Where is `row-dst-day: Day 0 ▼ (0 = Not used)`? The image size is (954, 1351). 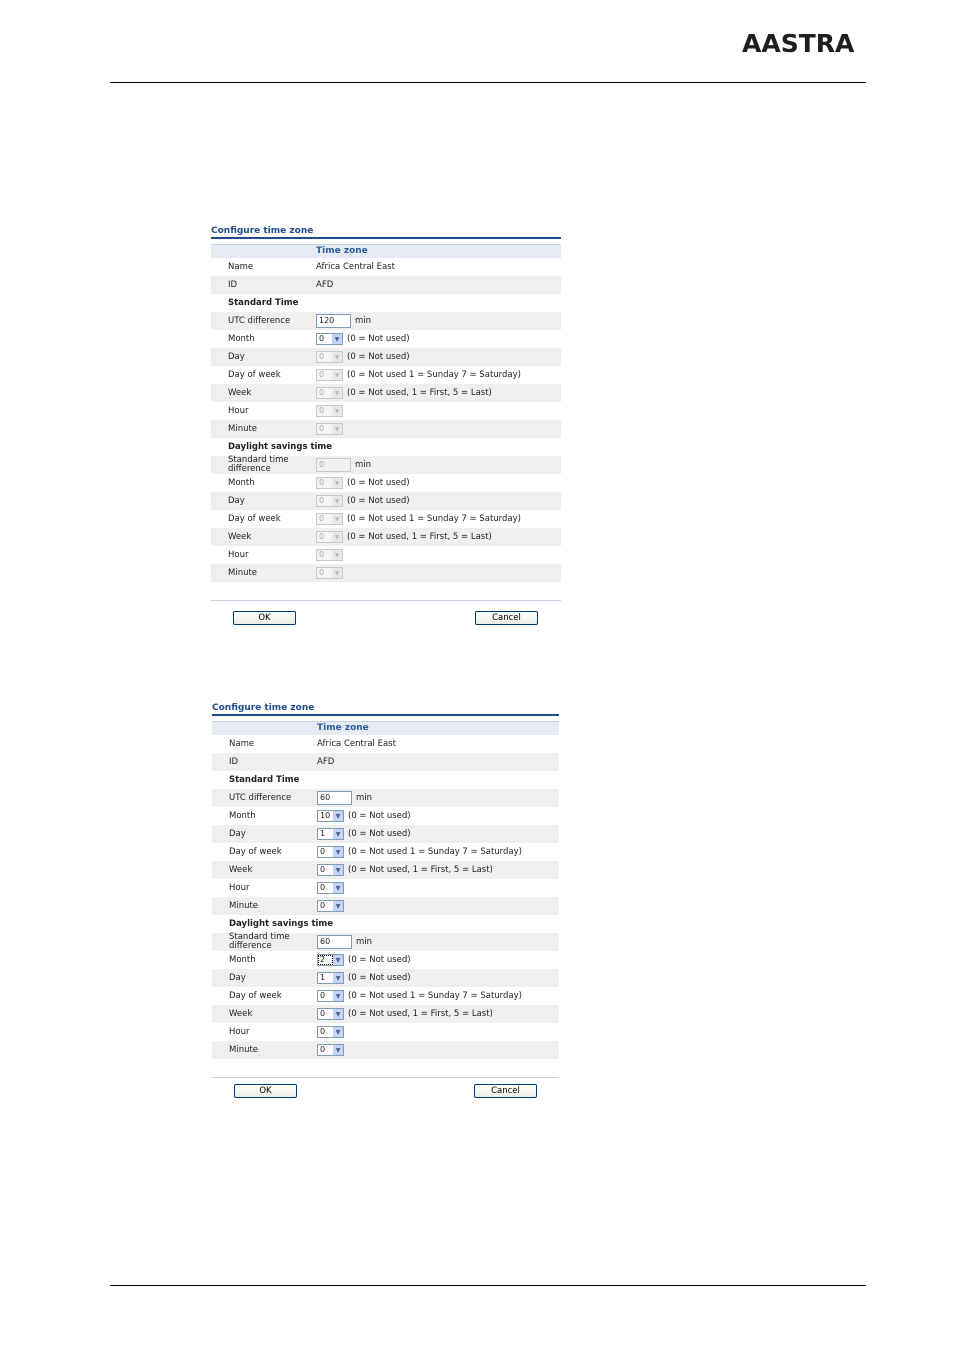
row-dst-day: Day 0 ▼ (0 = Not used) is located at coordinates (386, 501).